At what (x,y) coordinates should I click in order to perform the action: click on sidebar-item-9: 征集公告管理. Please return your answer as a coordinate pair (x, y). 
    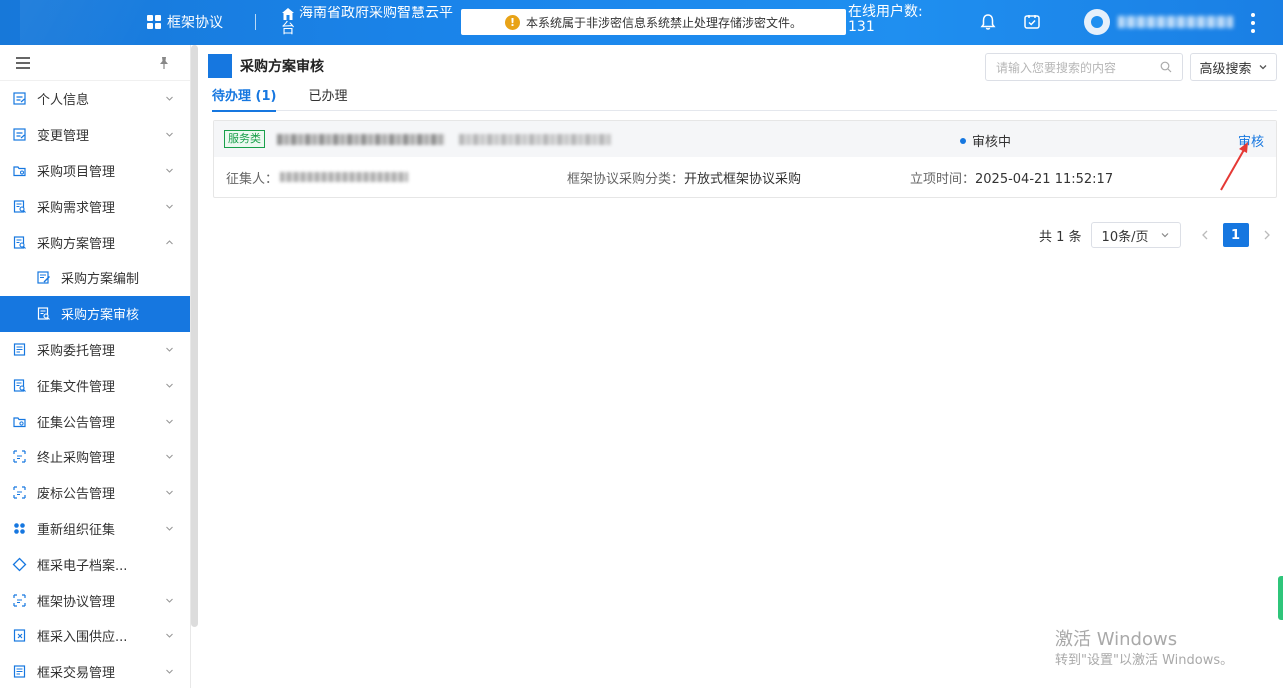
    Looking at the image, I should click on (95, 421).